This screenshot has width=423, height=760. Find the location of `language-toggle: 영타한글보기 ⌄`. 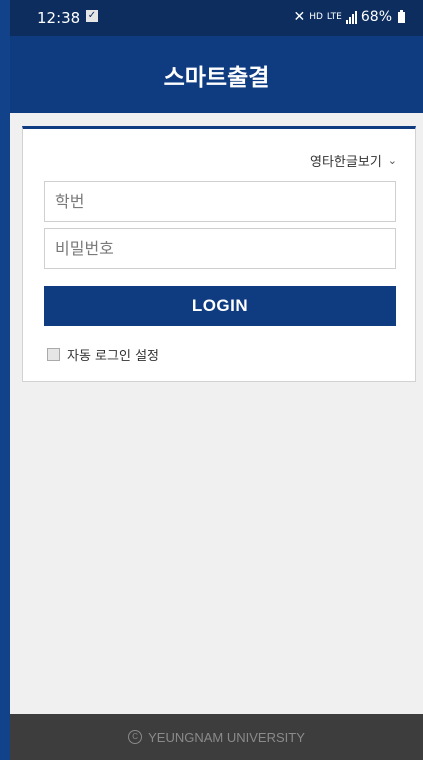

language-toggle: 영타한글보기 ⌄ is located at coordinates (353, 160).